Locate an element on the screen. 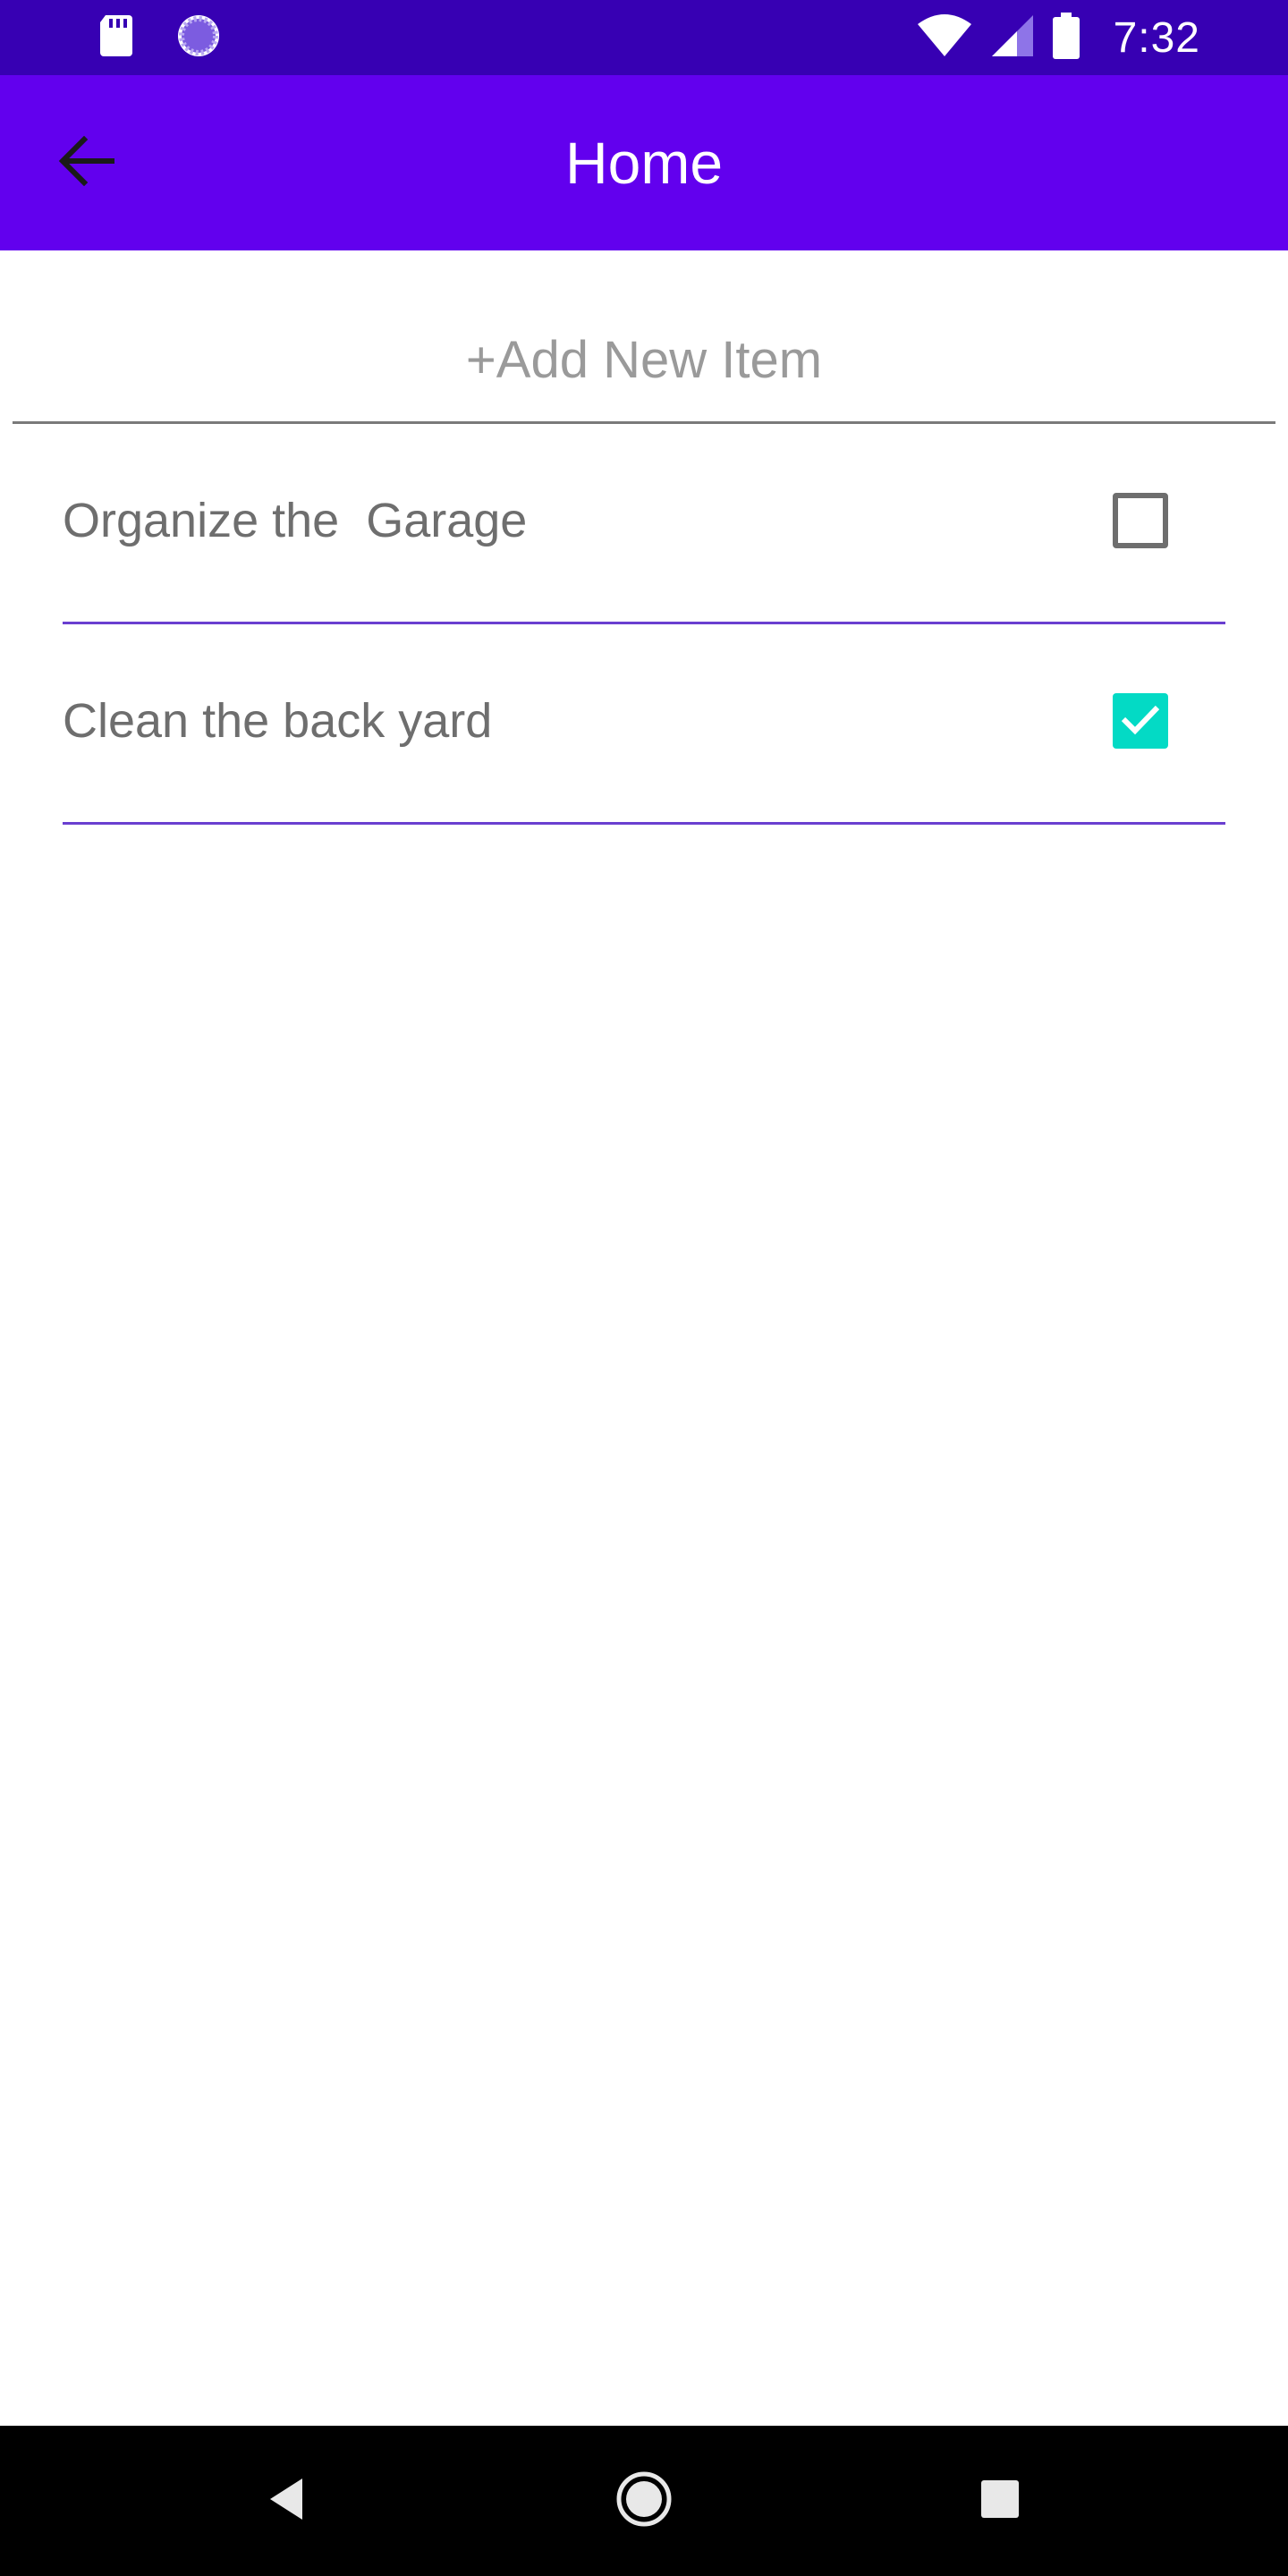 The image size is (1288, 2576). item-label: Organize the Garage is located at coordinates (295, 520).